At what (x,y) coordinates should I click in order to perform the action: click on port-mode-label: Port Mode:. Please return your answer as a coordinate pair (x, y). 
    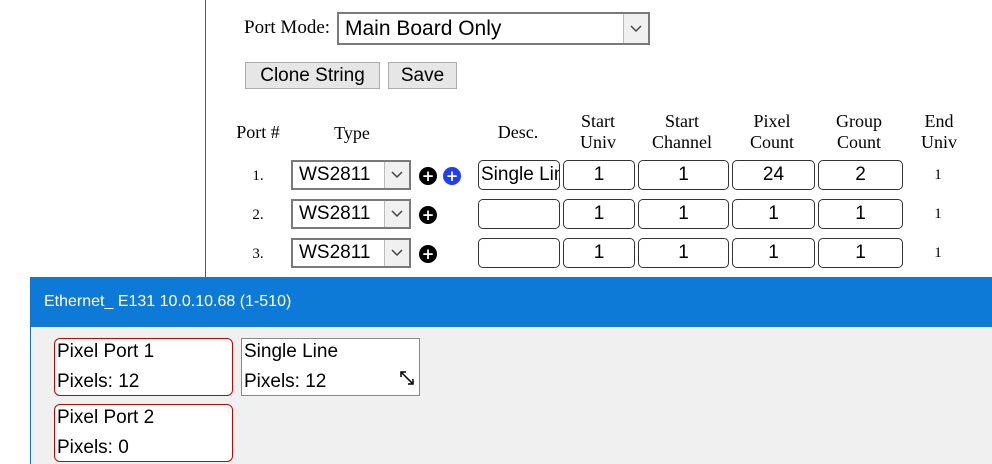
    Looking at the image, I should click on (287, 27).